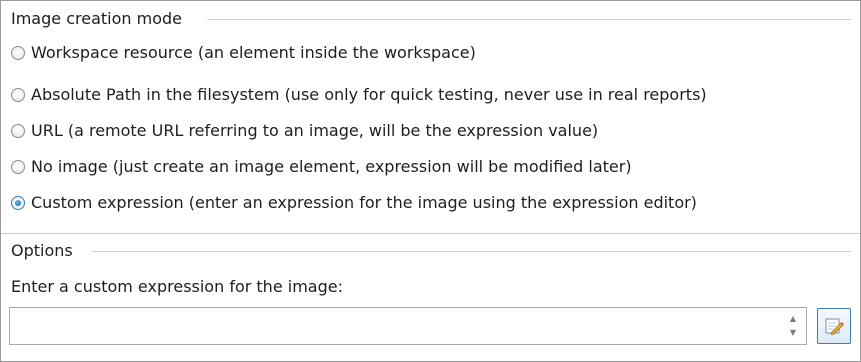 The width and height of the screenshot is (861, 362). Describe the element at coordinates (96, 18) in the screenshot. I see `image-creation-mode-title: Image creation mode` at that location.